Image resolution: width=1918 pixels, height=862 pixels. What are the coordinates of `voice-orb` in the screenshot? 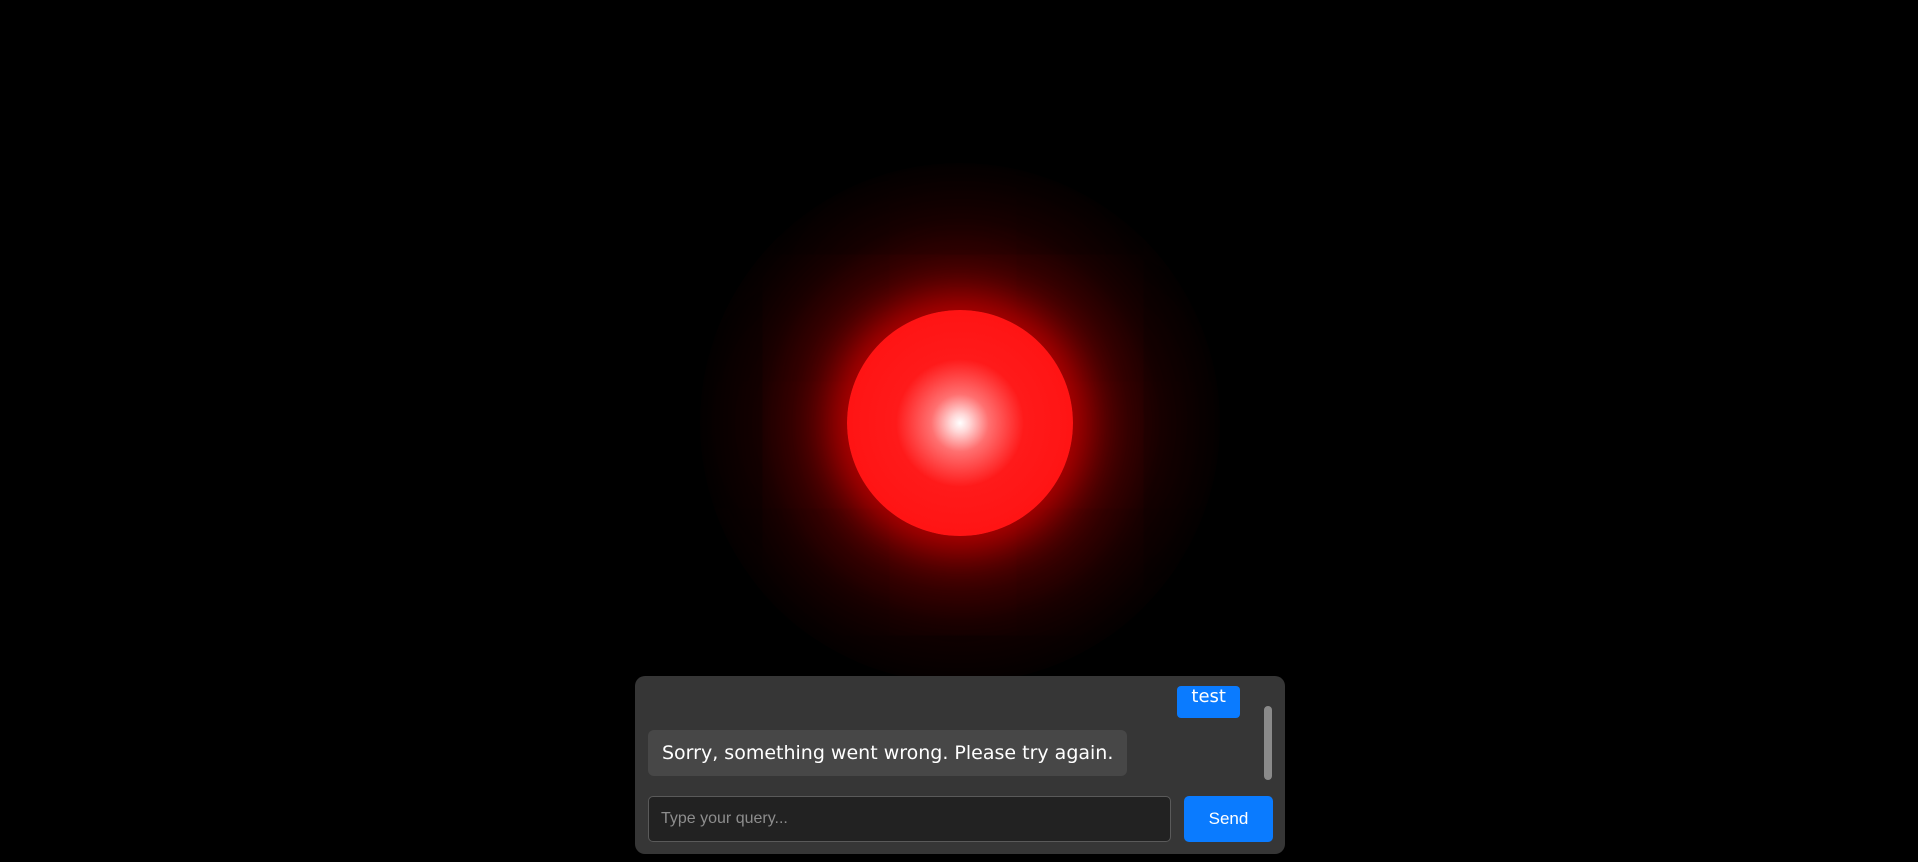 It's located at (960, 423).